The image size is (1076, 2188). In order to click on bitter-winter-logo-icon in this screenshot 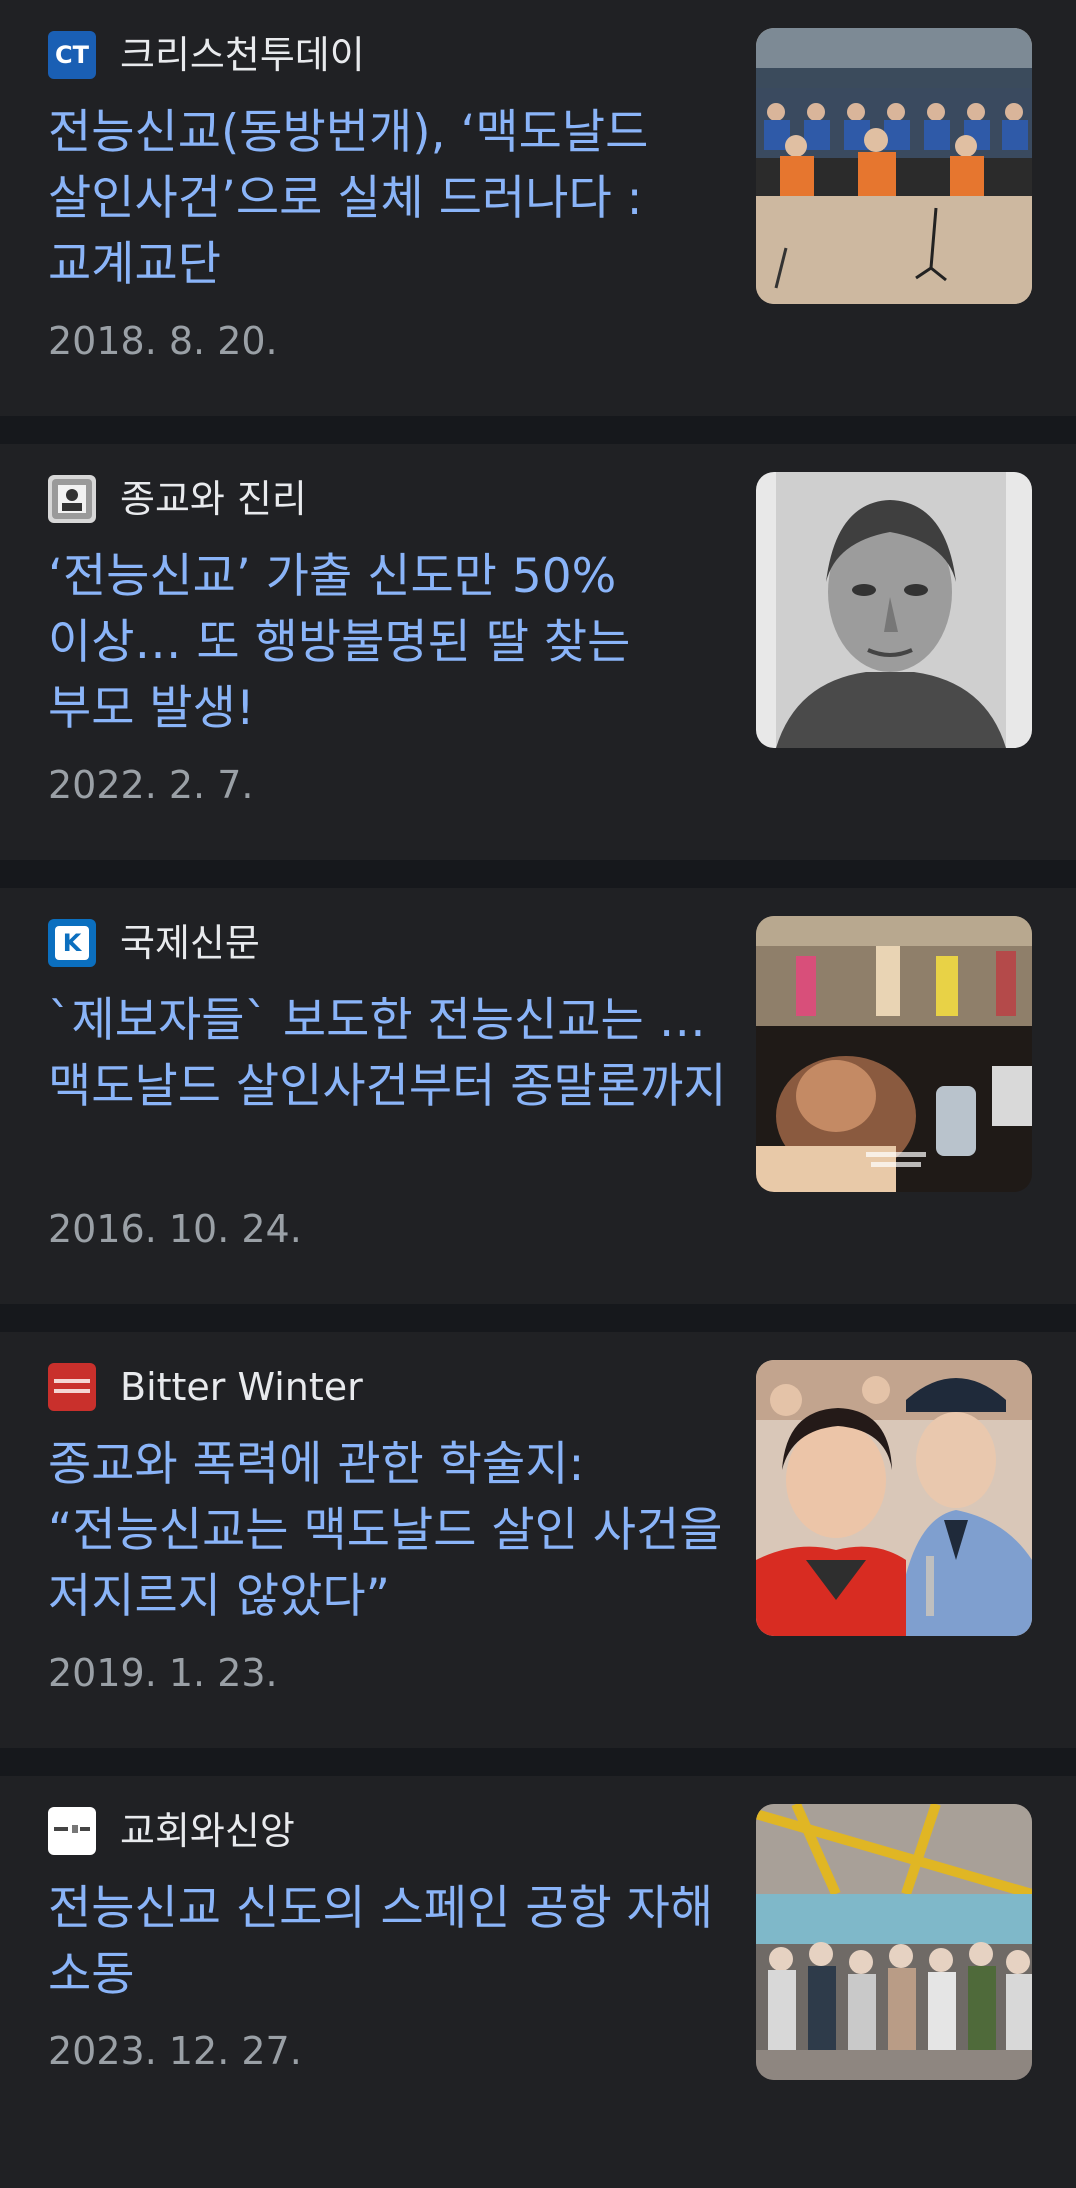, I will do `click(72, 1387)`.